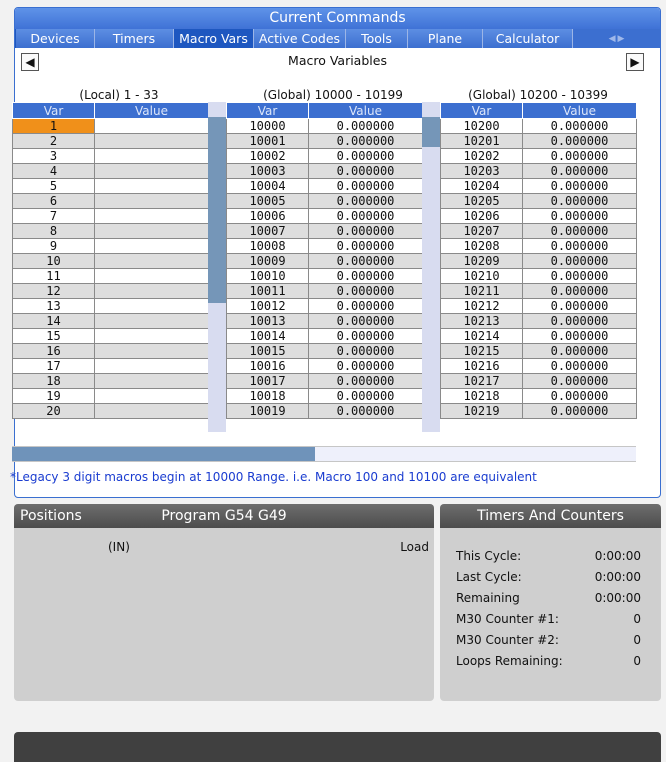 The height and width of the screenshot is (762, 666). Describe the element at coordinates (481, 231) in the screenshot. I see `global-10200-var-var-cell: 10207` at that location.